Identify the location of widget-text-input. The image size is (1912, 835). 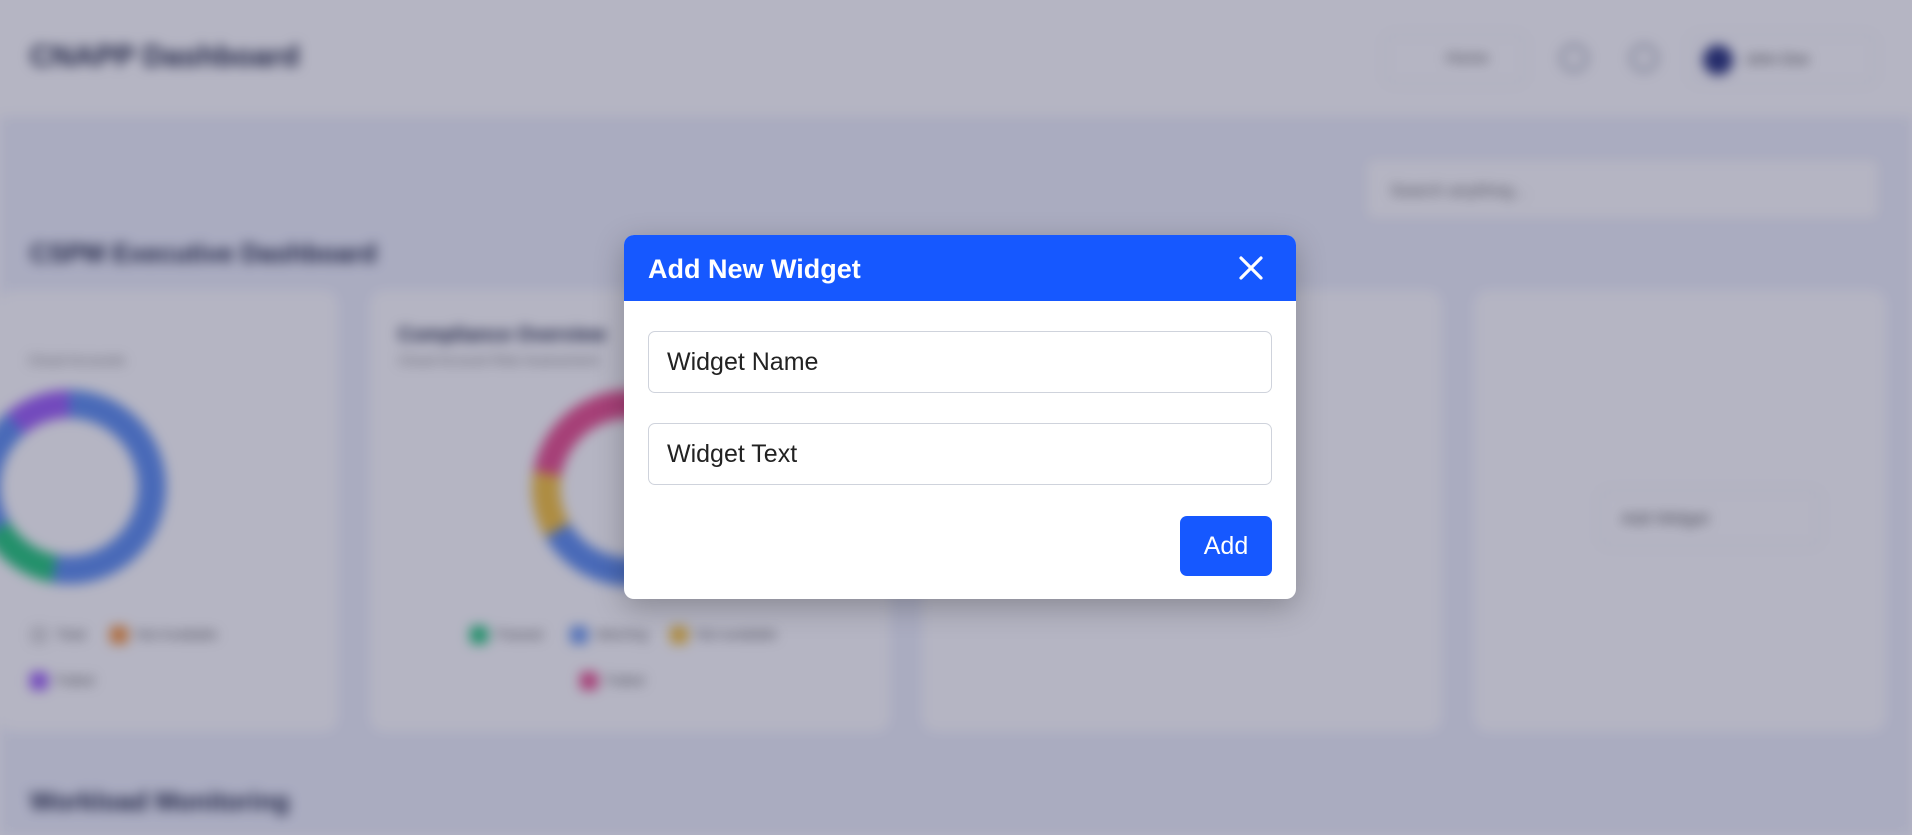
(960, 454).